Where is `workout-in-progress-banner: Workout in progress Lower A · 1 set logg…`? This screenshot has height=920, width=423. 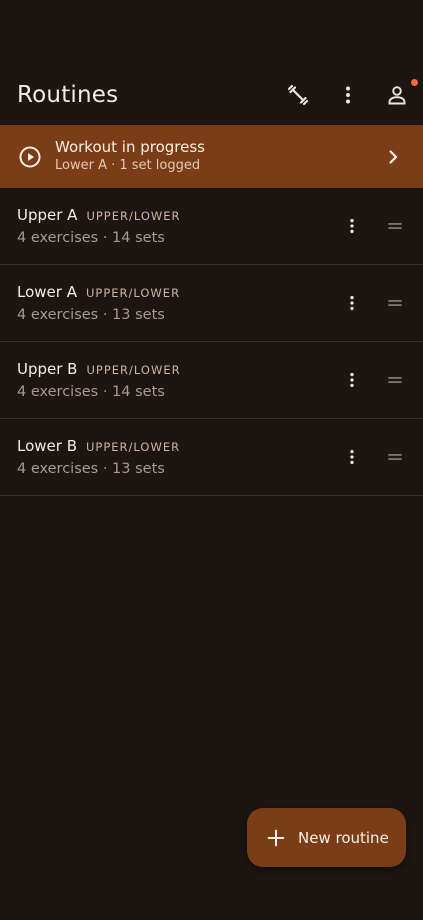
workout-in-progress-banner: Workout in progress Lower A · 1 set logg… is located at coordinates (211, 156).